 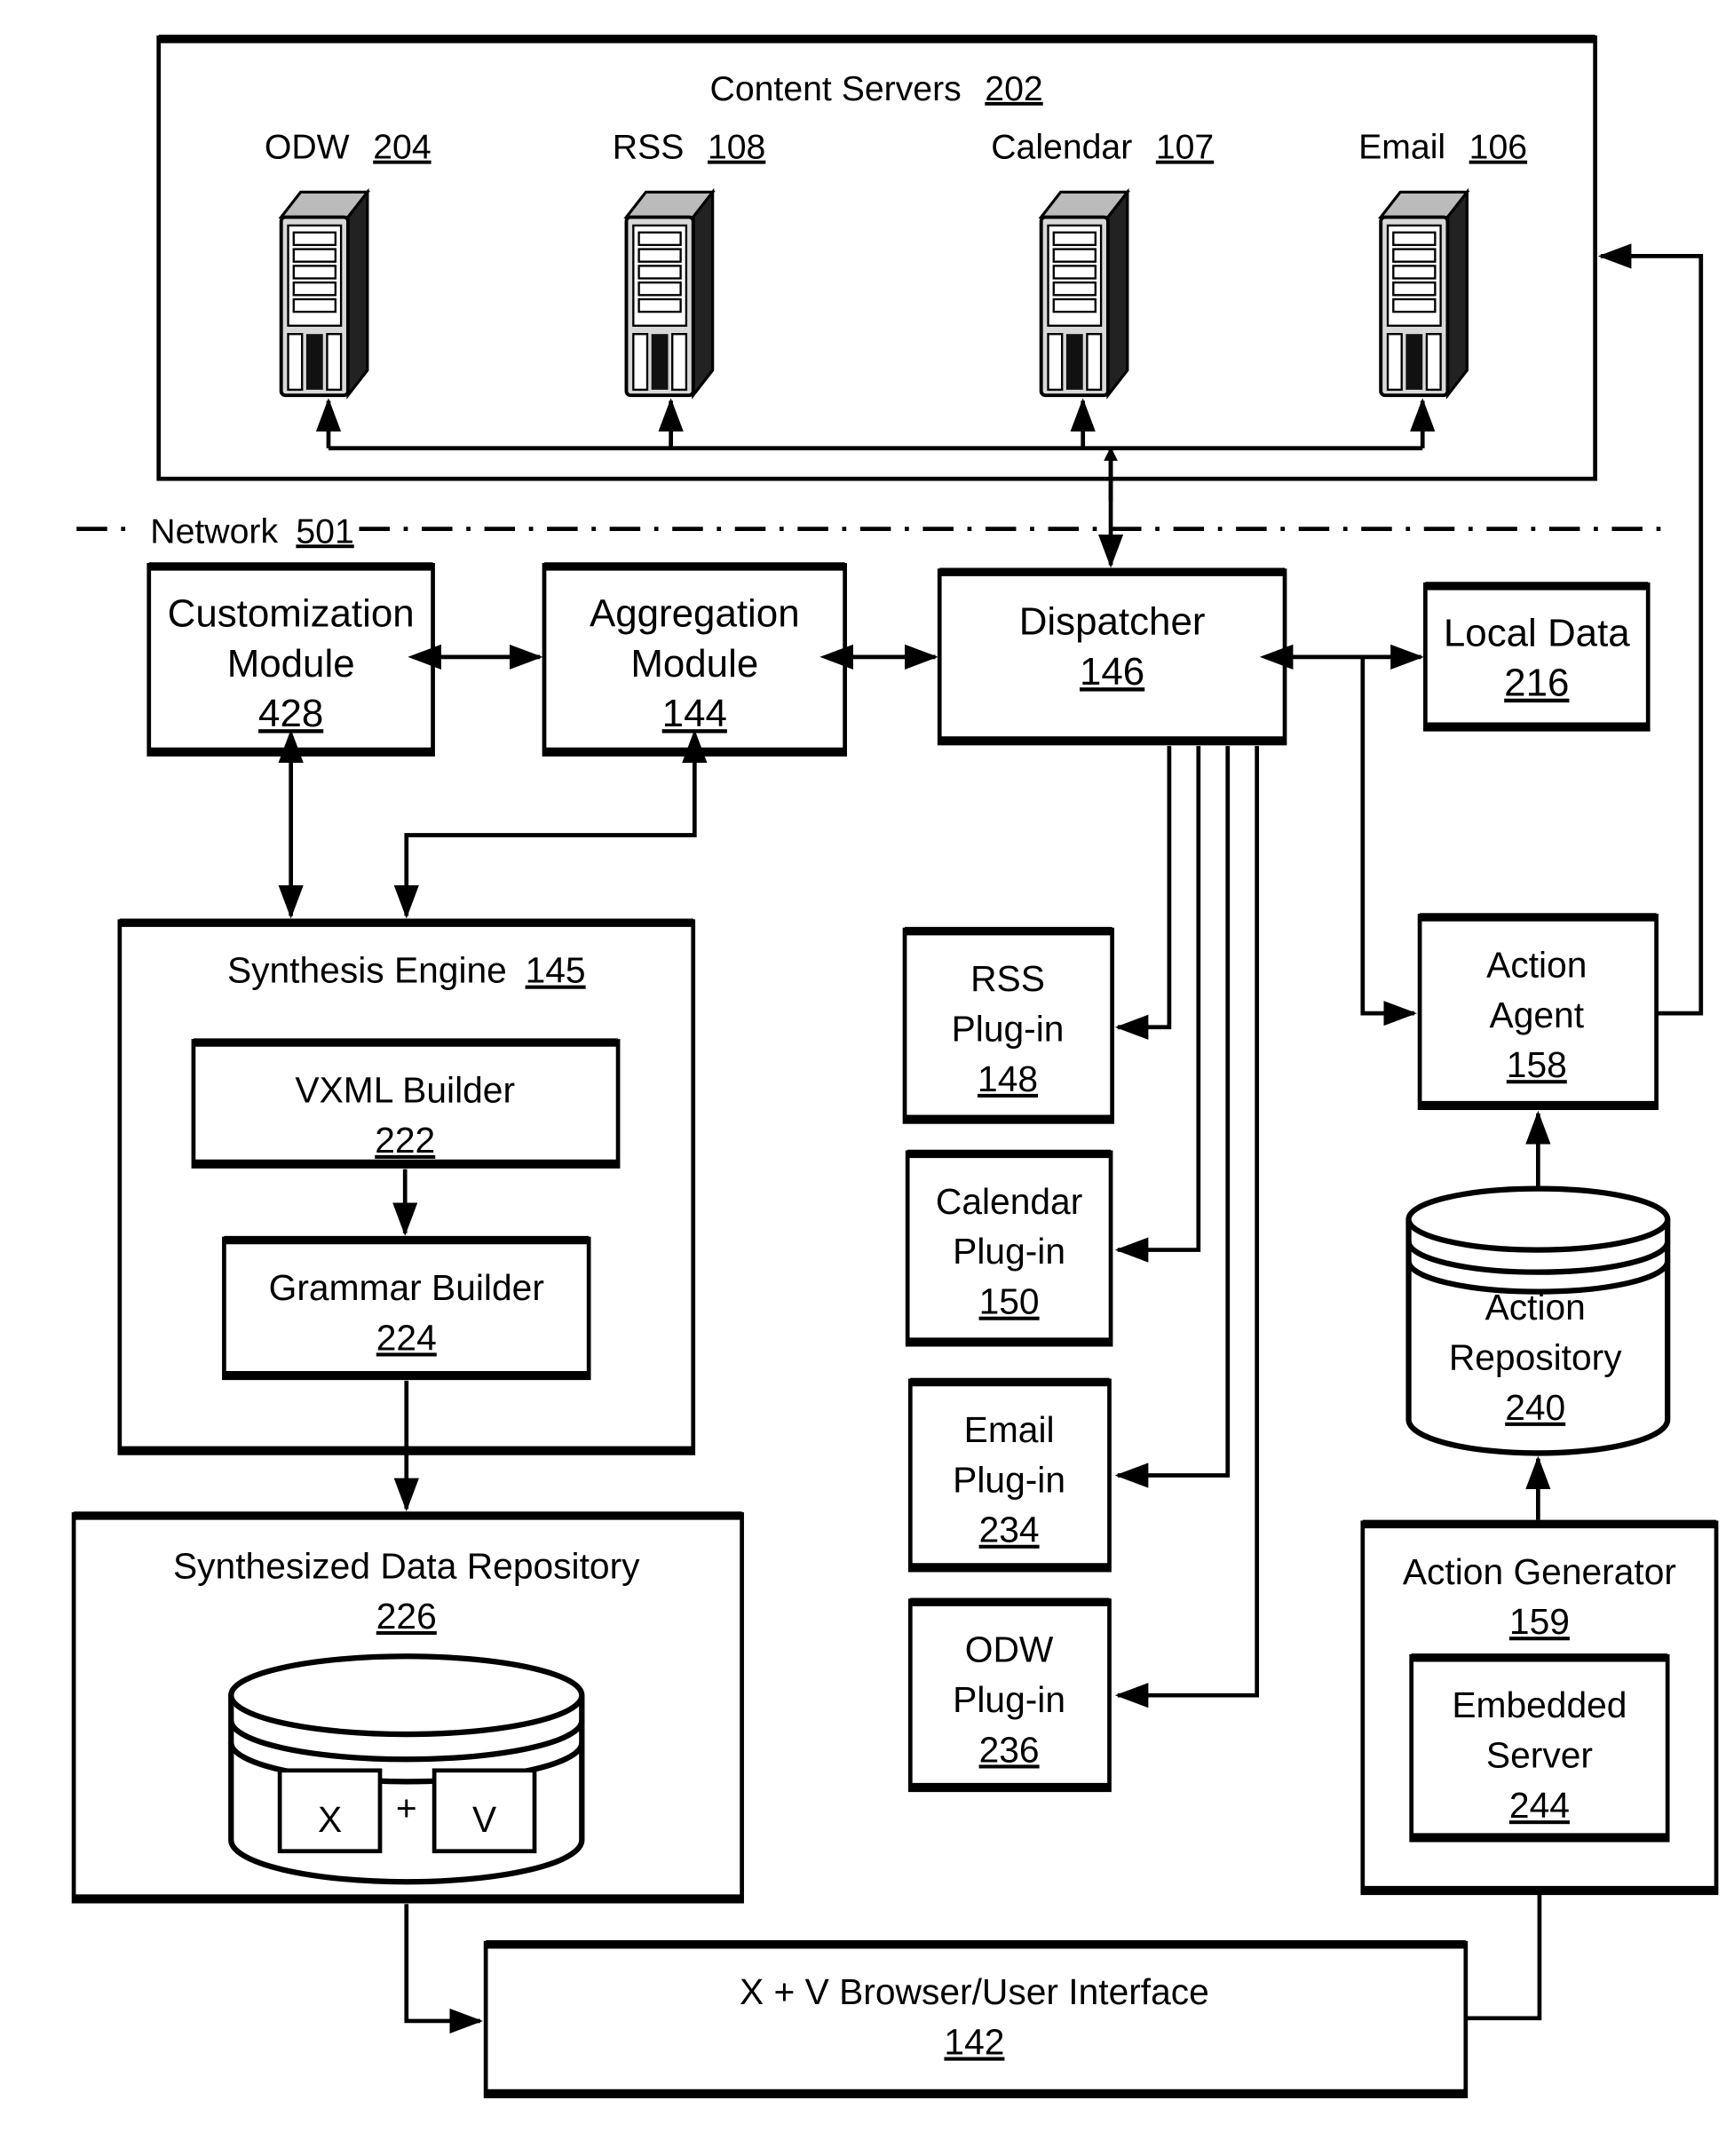 What do you see at coordinates (1007, 978) in the screenshot?
I see `rss-plugin-label: RSS` at bounding box center [1007, 978].